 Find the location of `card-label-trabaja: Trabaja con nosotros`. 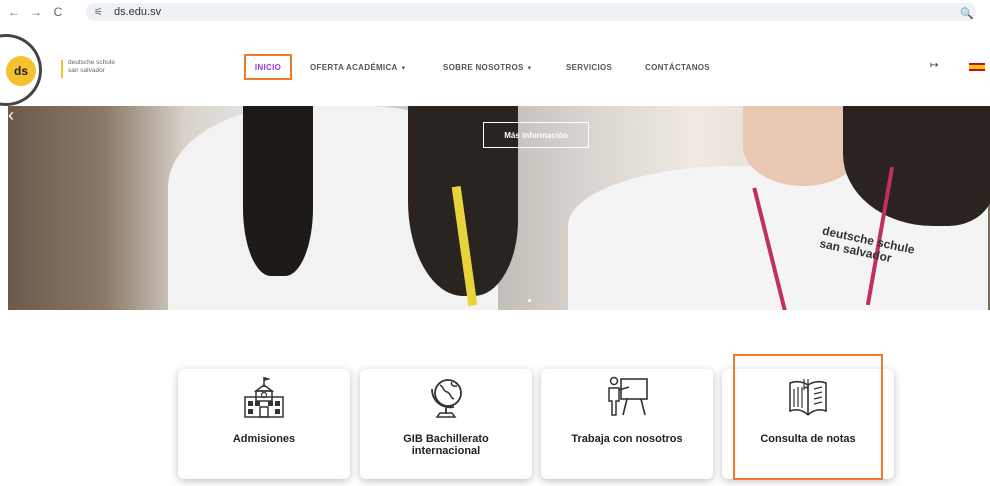

card-label-trabaja: Trabaja con nosotros is located at coordinates (627, 439).